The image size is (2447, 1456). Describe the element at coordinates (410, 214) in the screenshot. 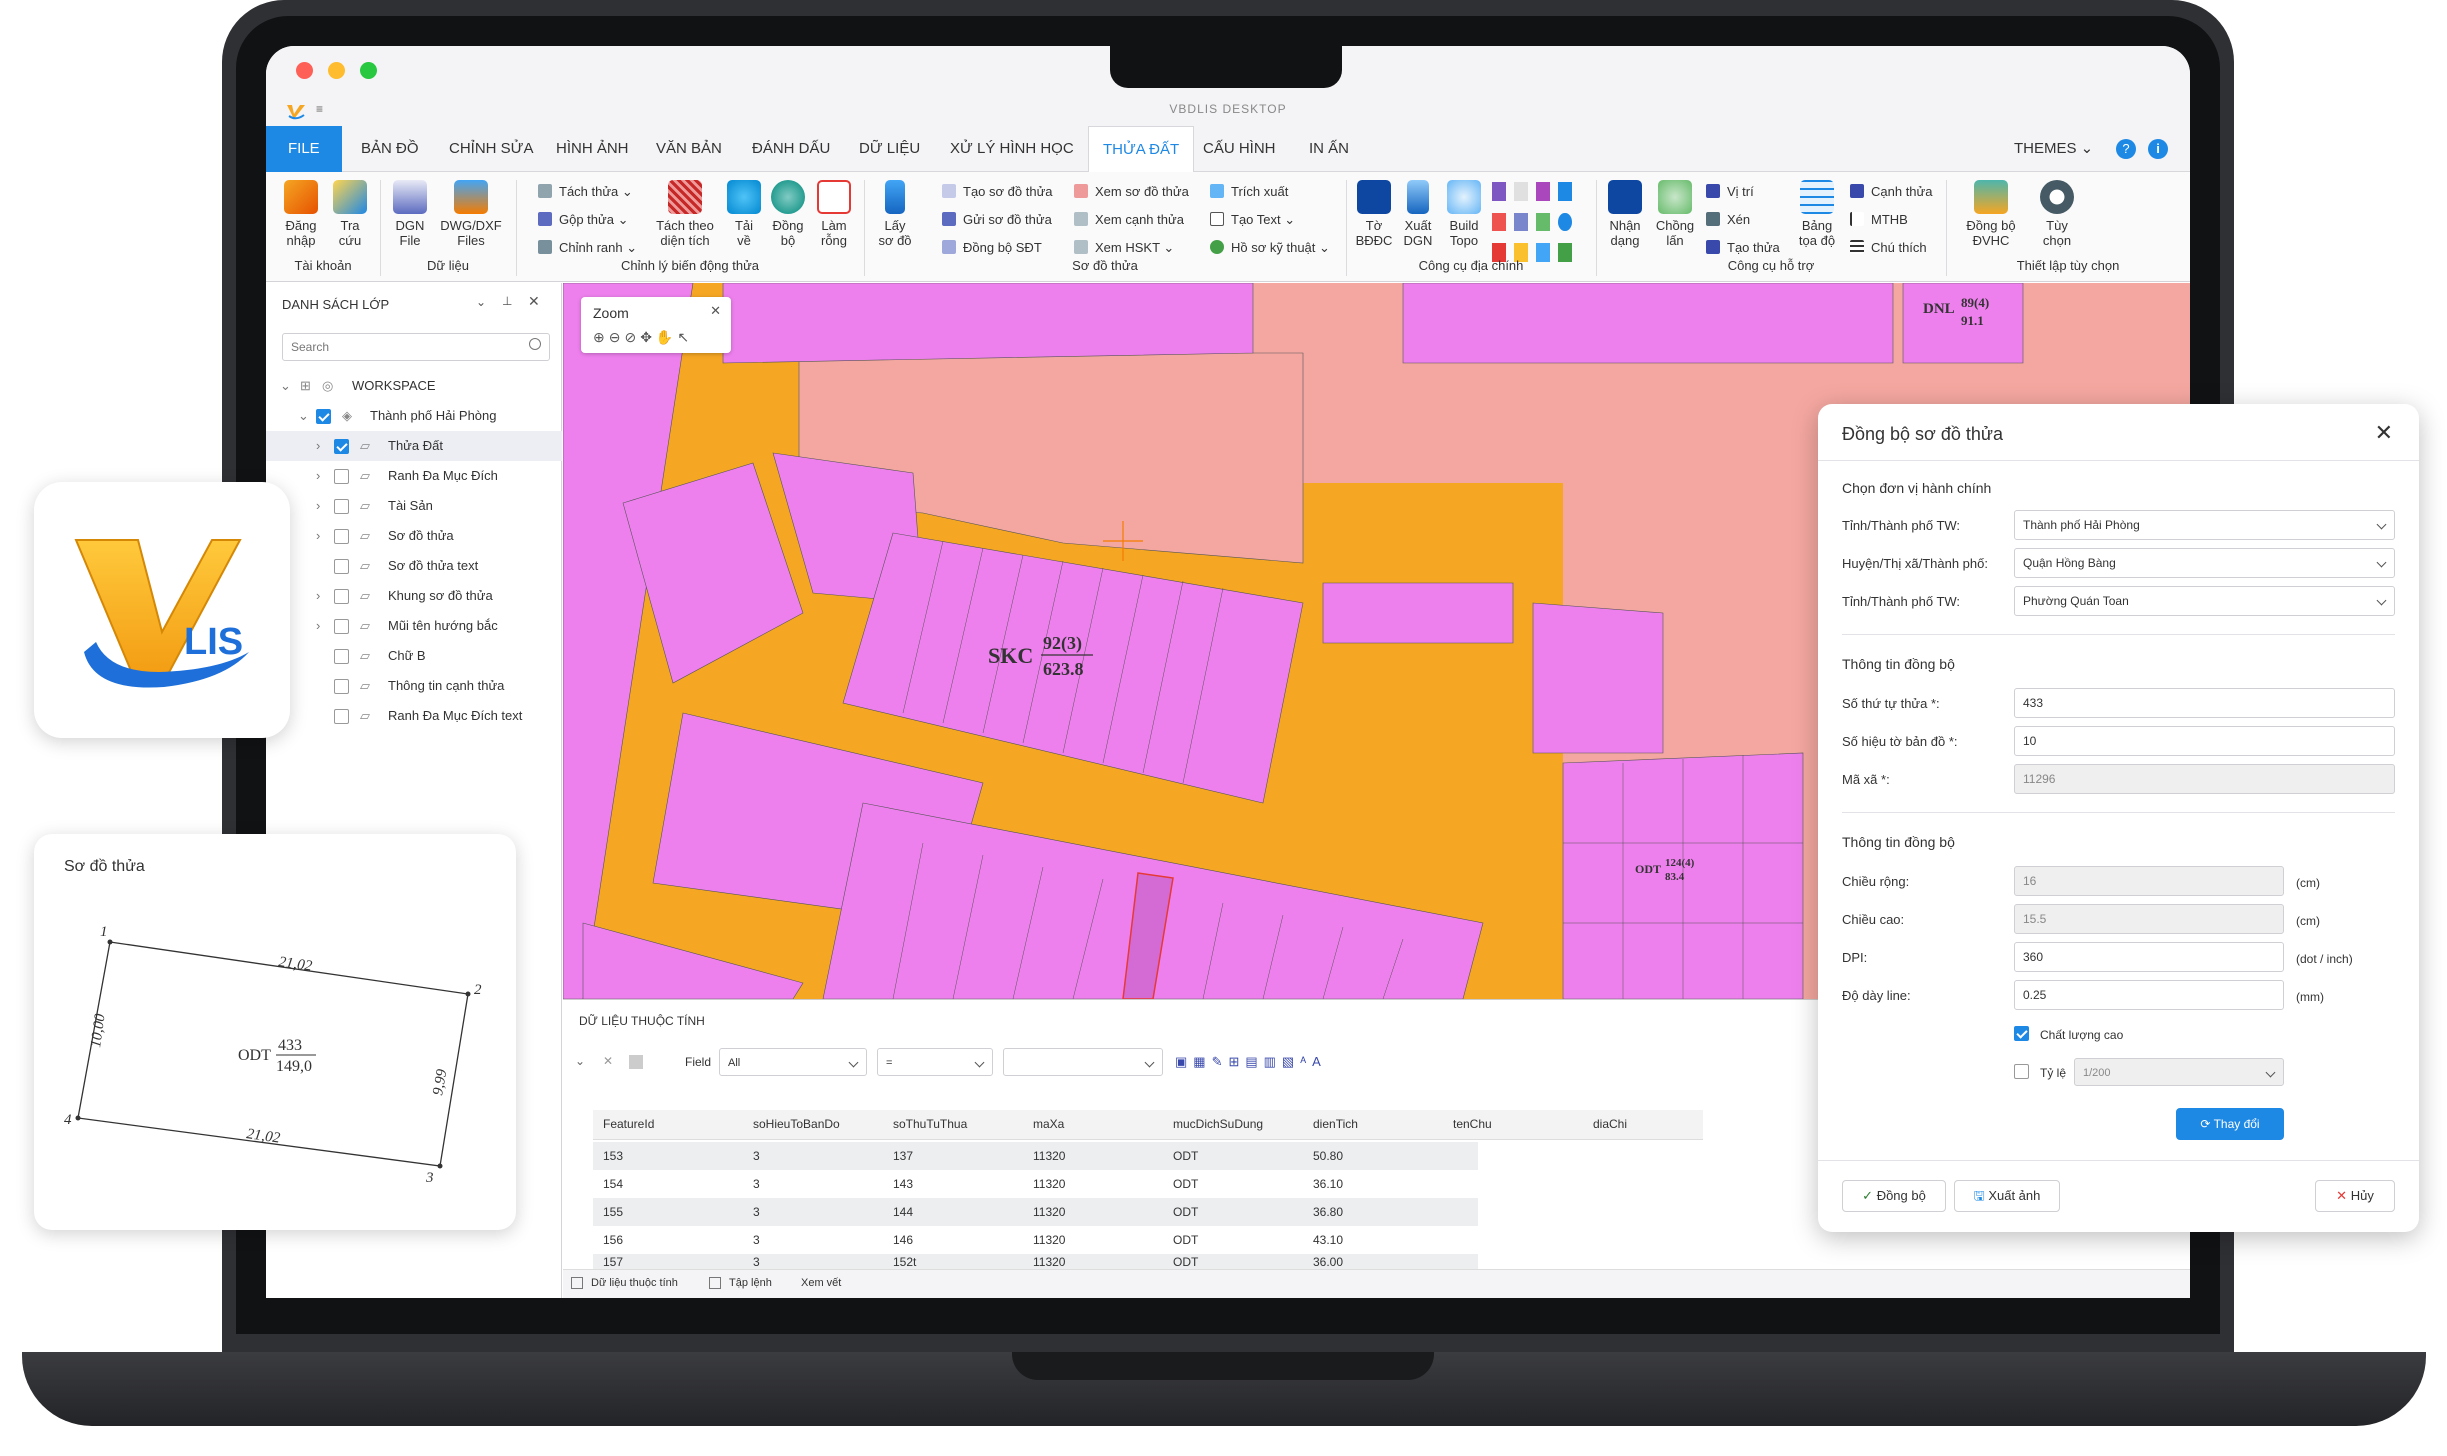

I see `dgn-file-button: DGN File` at that location.